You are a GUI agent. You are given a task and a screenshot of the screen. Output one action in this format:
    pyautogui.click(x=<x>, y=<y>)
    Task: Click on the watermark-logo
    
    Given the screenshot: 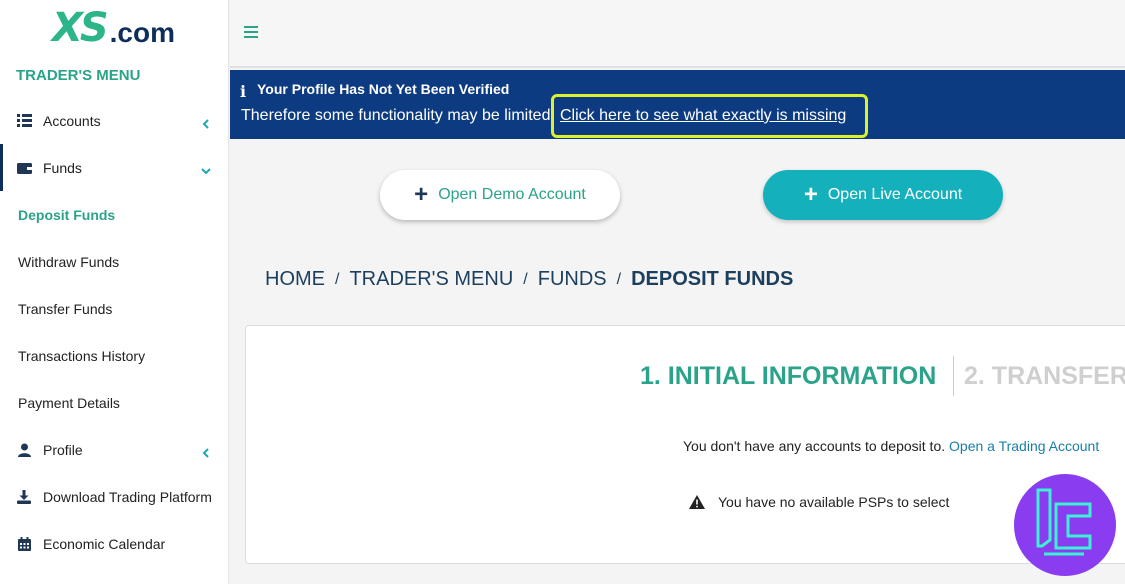 What is the action you would take?
    pyautogui.click(x=1065, y=525)
    